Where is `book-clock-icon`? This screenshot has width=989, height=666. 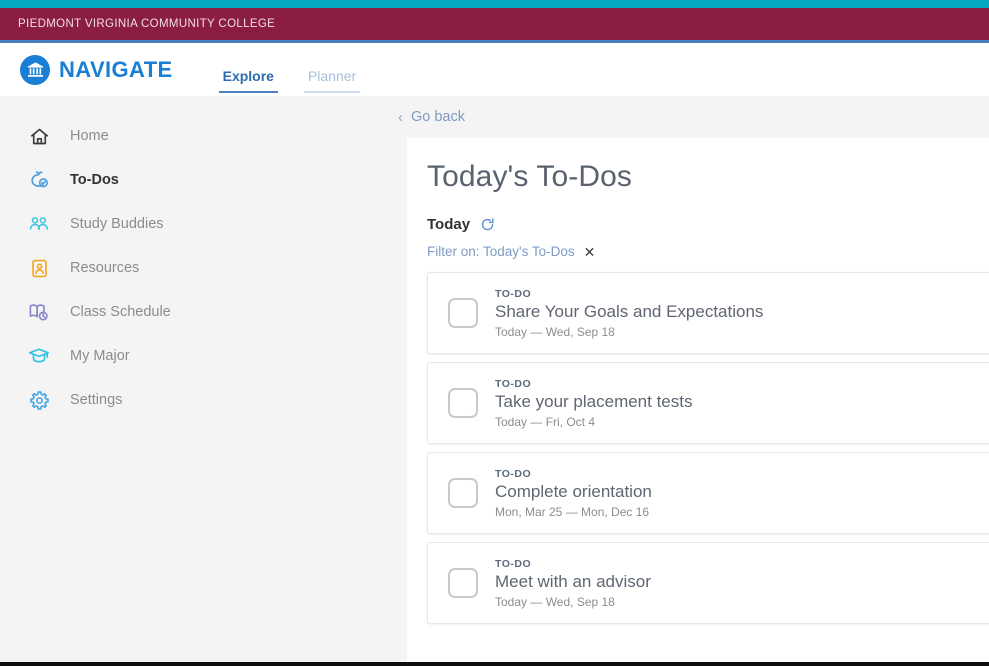
book-clock-icon is located at coordinates (39, 312).